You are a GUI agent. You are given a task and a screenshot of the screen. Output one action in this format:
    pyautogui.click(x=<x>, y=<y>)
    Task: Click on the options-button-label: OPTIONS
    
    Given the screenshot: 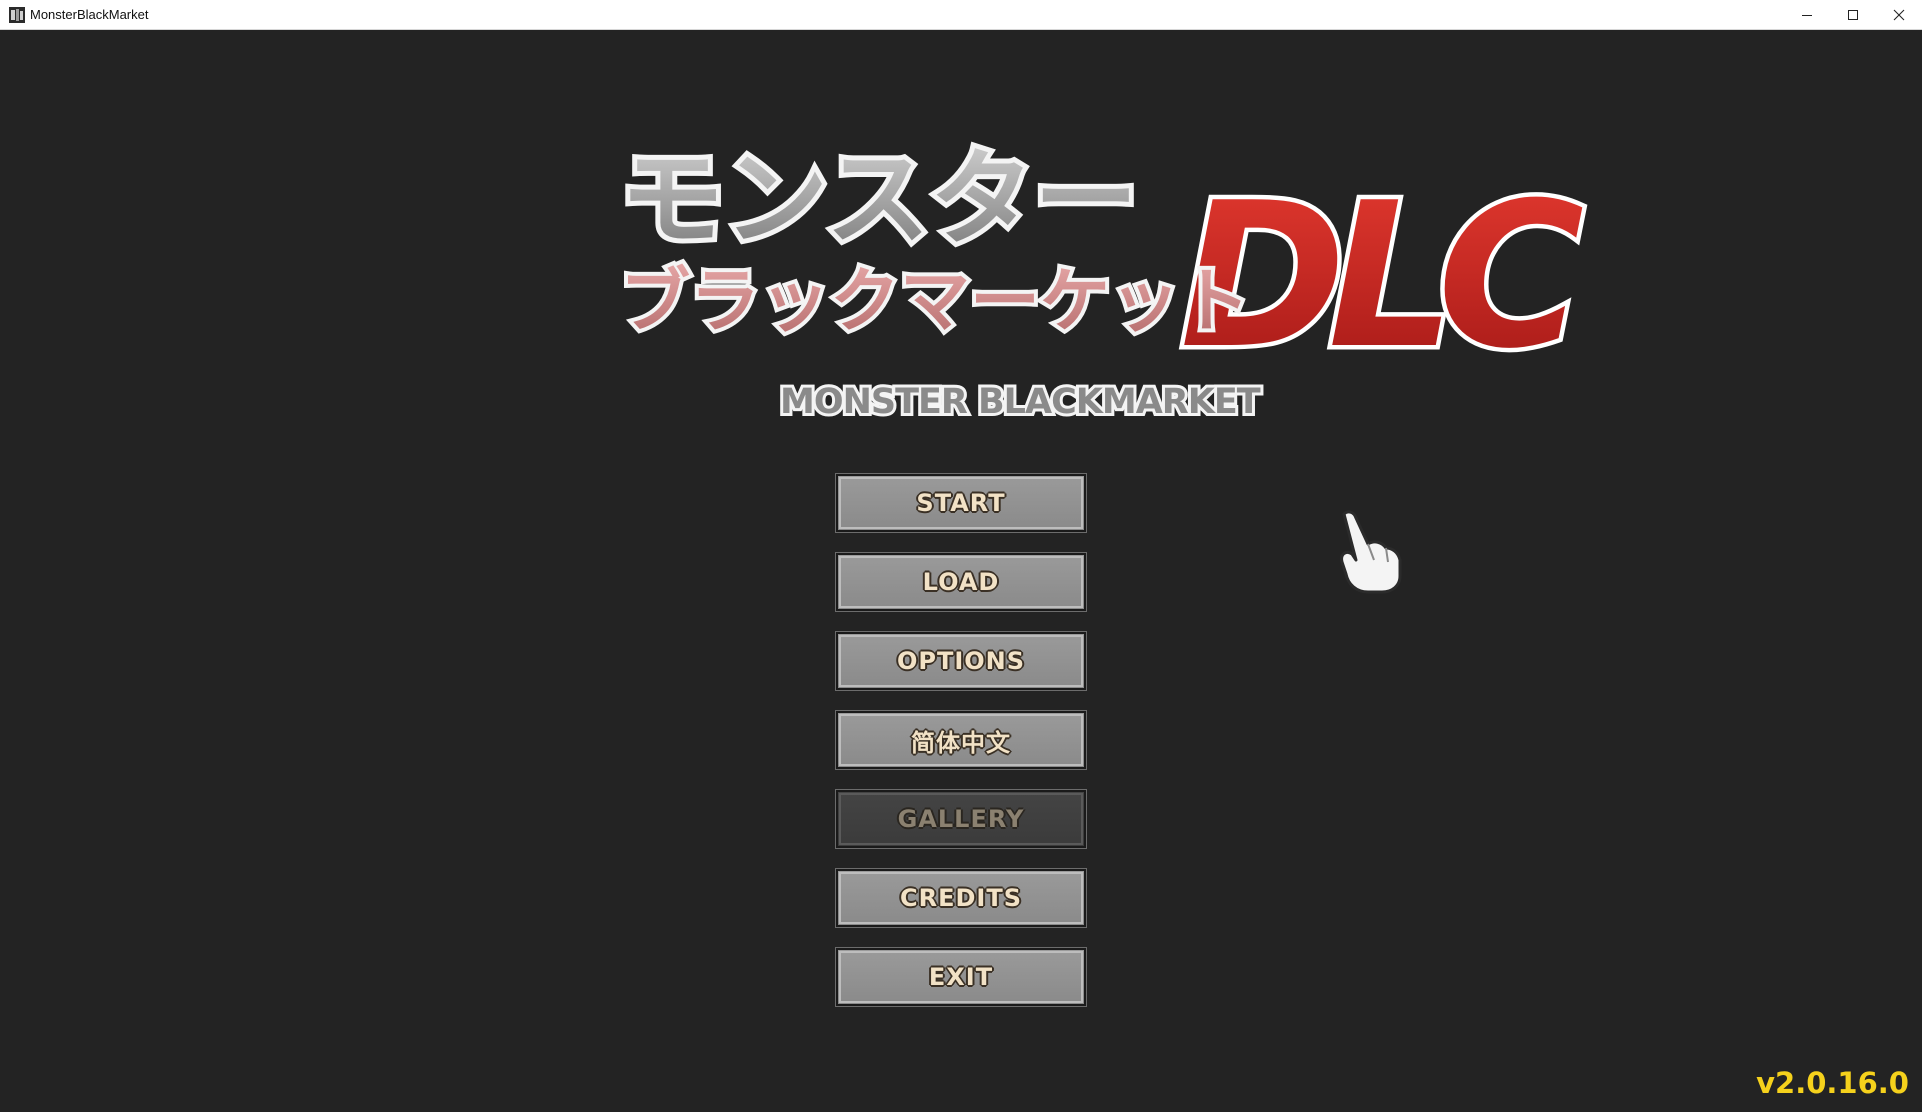 What is the action you would take?
    pyautogui.click(x=961, y=661)
    